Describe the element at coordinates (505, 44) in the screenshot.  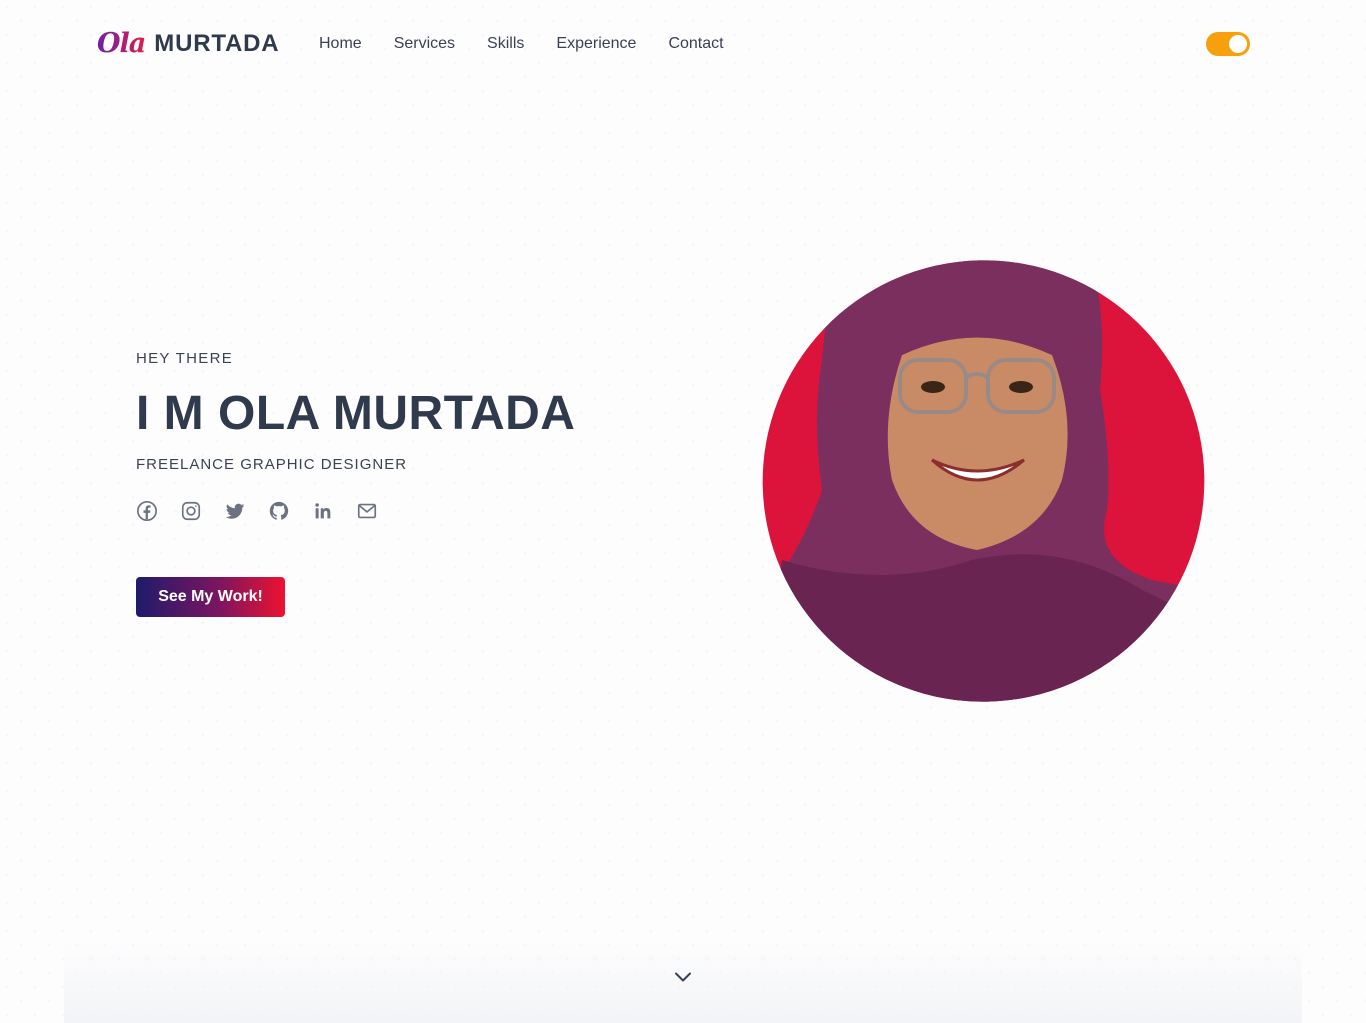
I see `nav-skills: Skills` at that location.